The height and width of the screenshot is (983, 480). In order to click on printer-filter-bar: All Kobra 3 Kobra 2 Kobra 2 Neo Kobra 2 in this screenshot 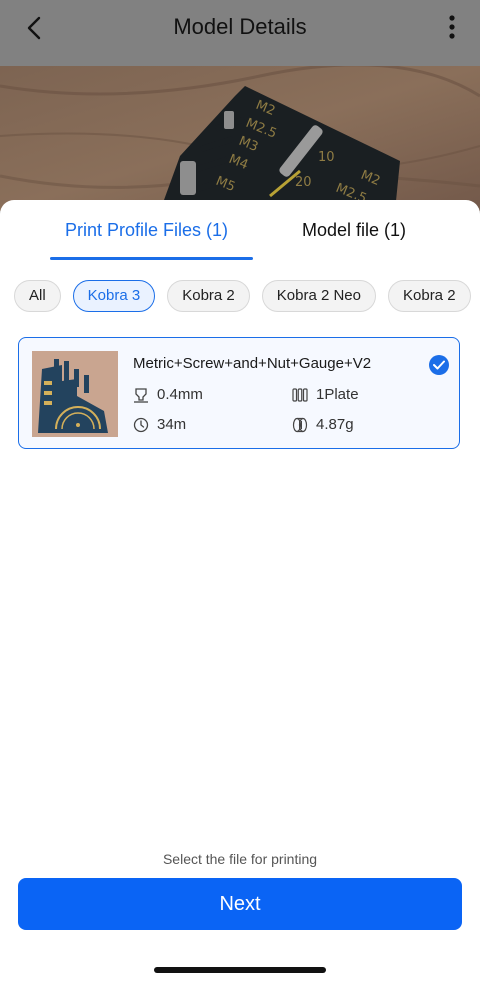, I will do `click(247, 297)`.